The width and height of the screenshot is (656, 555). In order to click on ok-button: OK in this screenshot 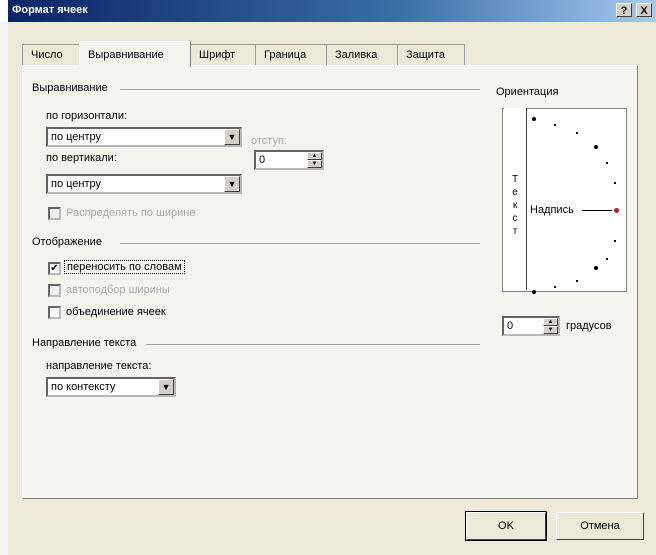, I will do `click(506, 526)`.